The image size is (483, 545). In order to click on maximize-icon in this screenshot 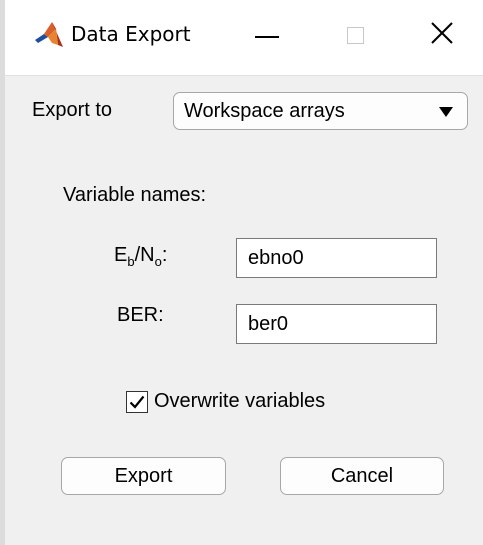, I will do `click(355, 35)`.